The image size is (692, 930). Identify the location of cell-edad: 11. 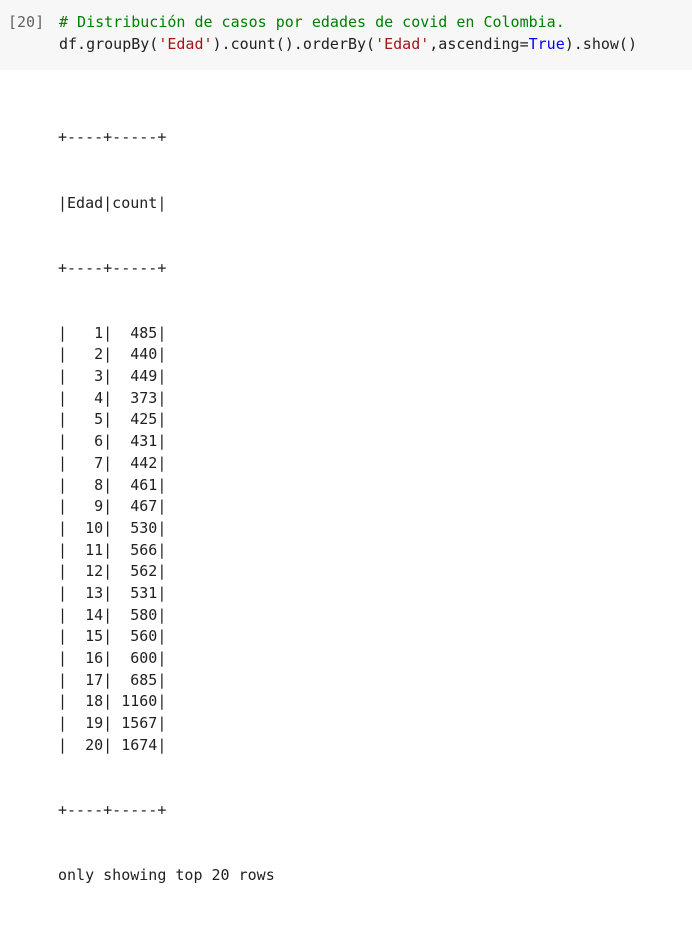
(94, 549).